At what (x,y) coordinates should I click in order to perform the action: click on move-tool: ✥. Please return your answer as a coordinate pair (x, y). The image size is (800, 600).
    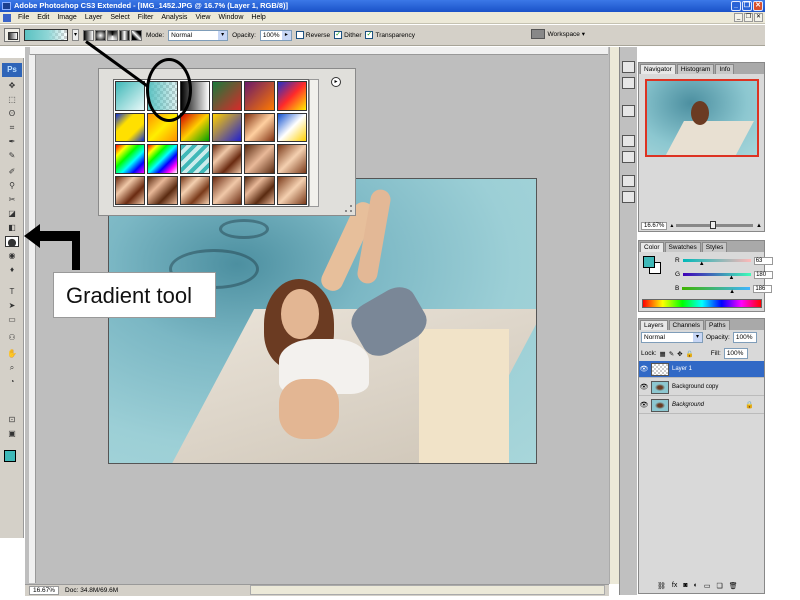
    Looking at the image, I should click on (12, 85).